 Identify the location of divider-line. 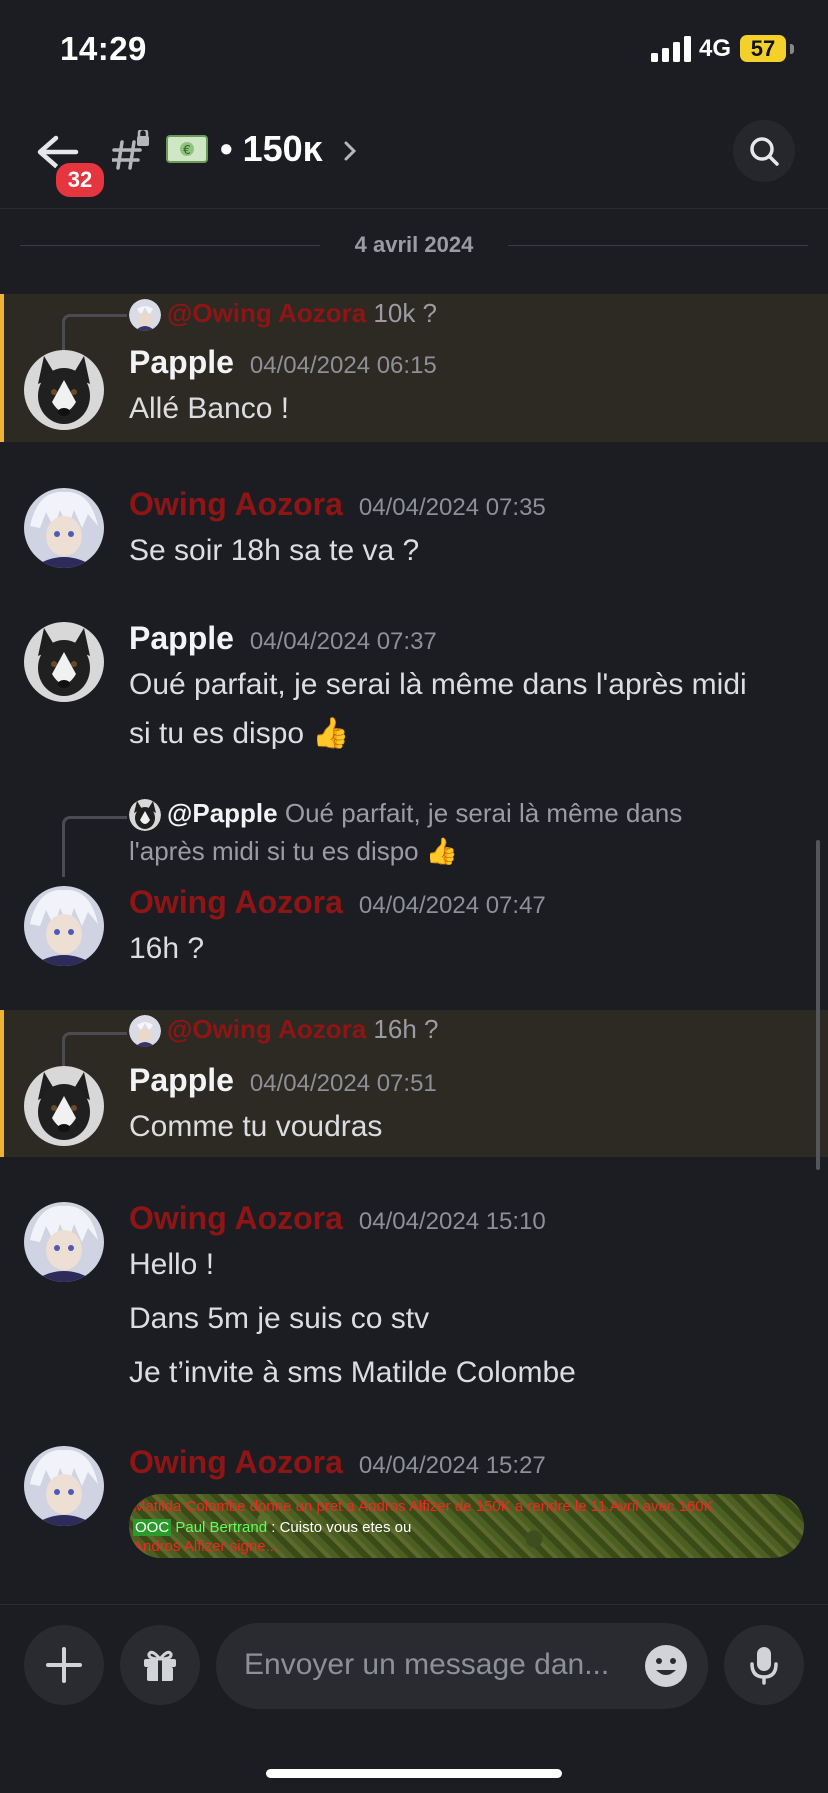
(658, 245).